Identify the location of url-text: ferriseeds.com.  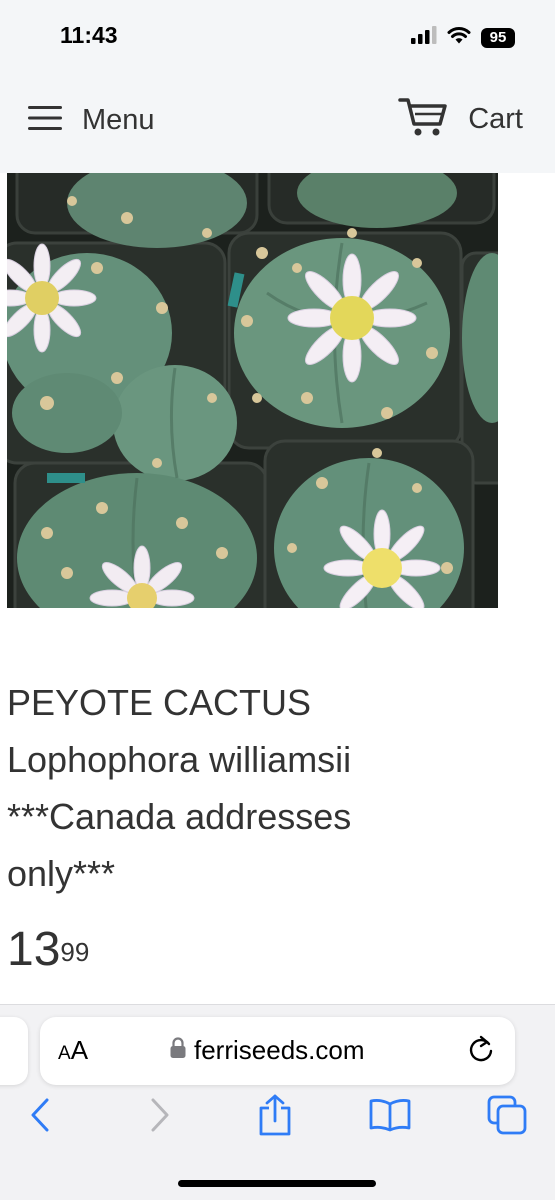
(279, 1050).